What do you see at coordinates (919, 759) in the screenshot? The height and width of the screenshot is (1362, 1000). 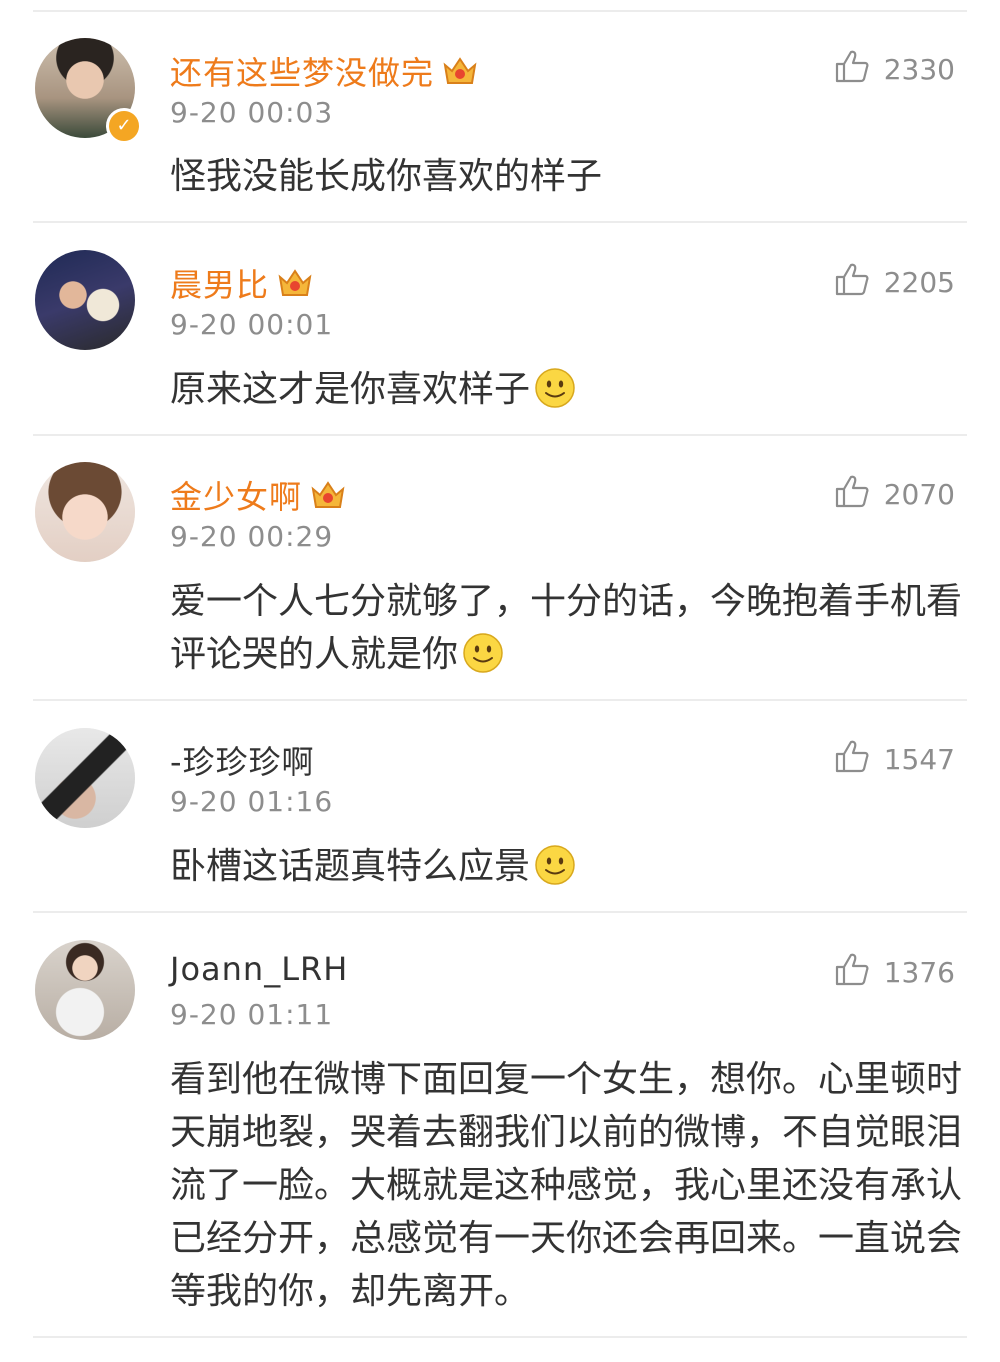 I see `like-count: 1547` at bounding box center [919, 759].